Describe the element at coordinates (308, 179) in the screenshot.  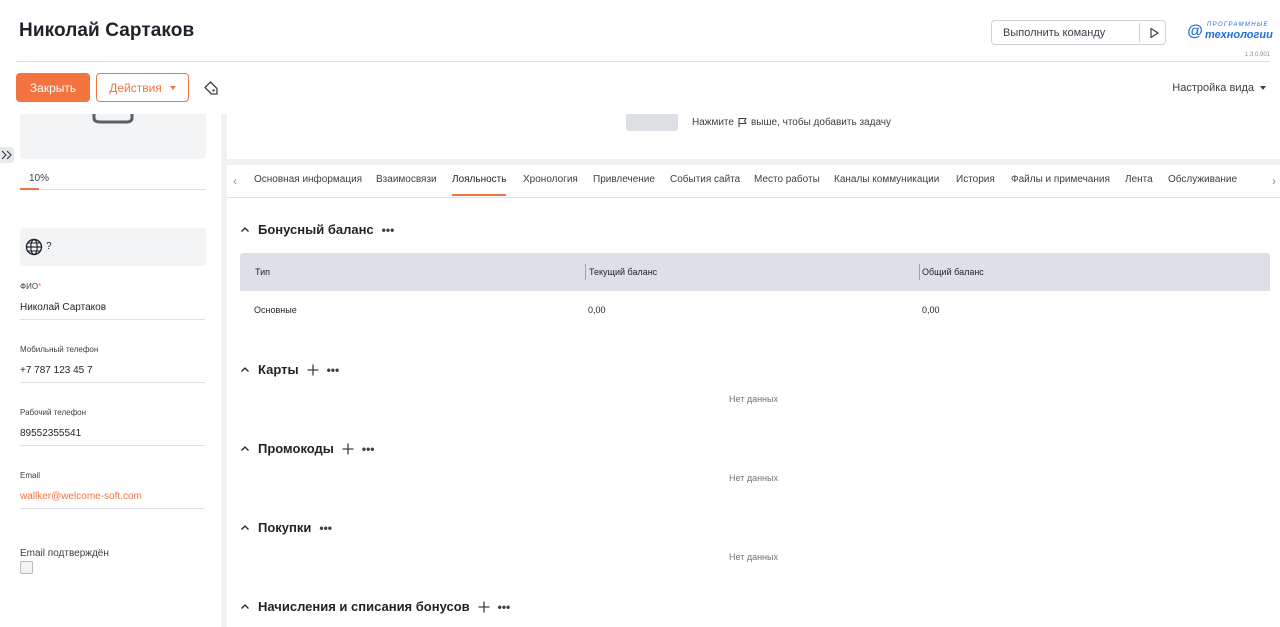
I see `tab-main-info: Основная информация` at that location.